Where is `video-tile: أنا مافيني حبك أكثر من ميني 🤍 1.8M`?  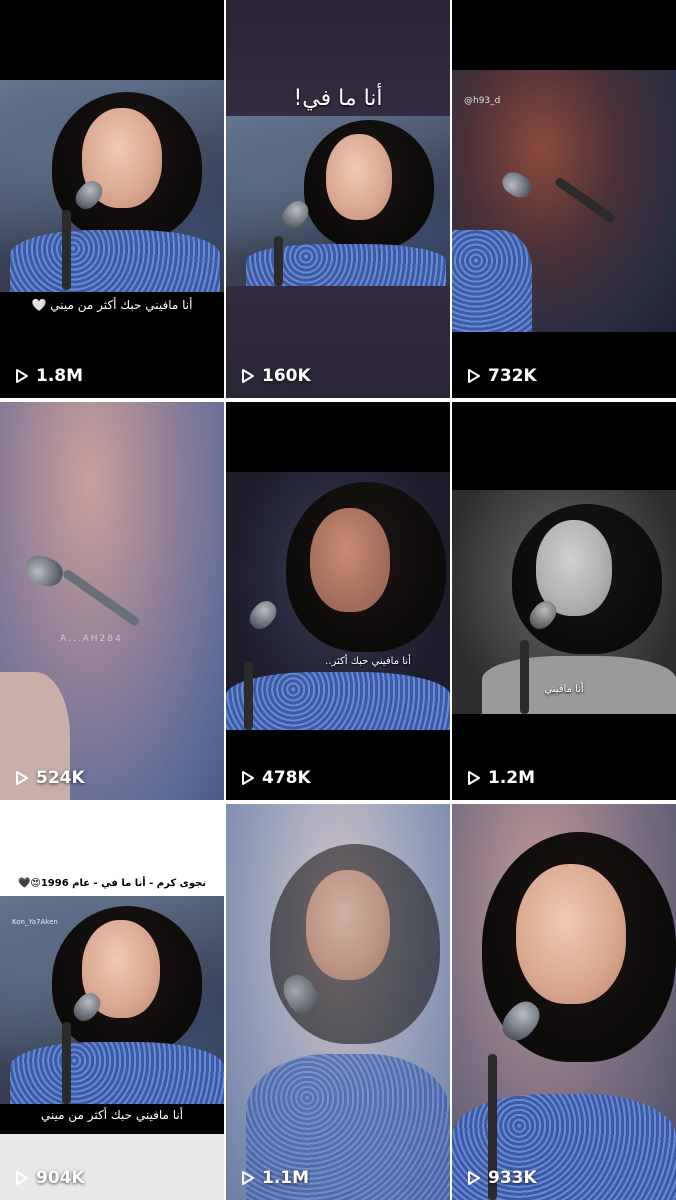
video-tile: أنا مافيني حبك أكثر من ميني 🤍 1.8M is located at coordinates (112, 199).